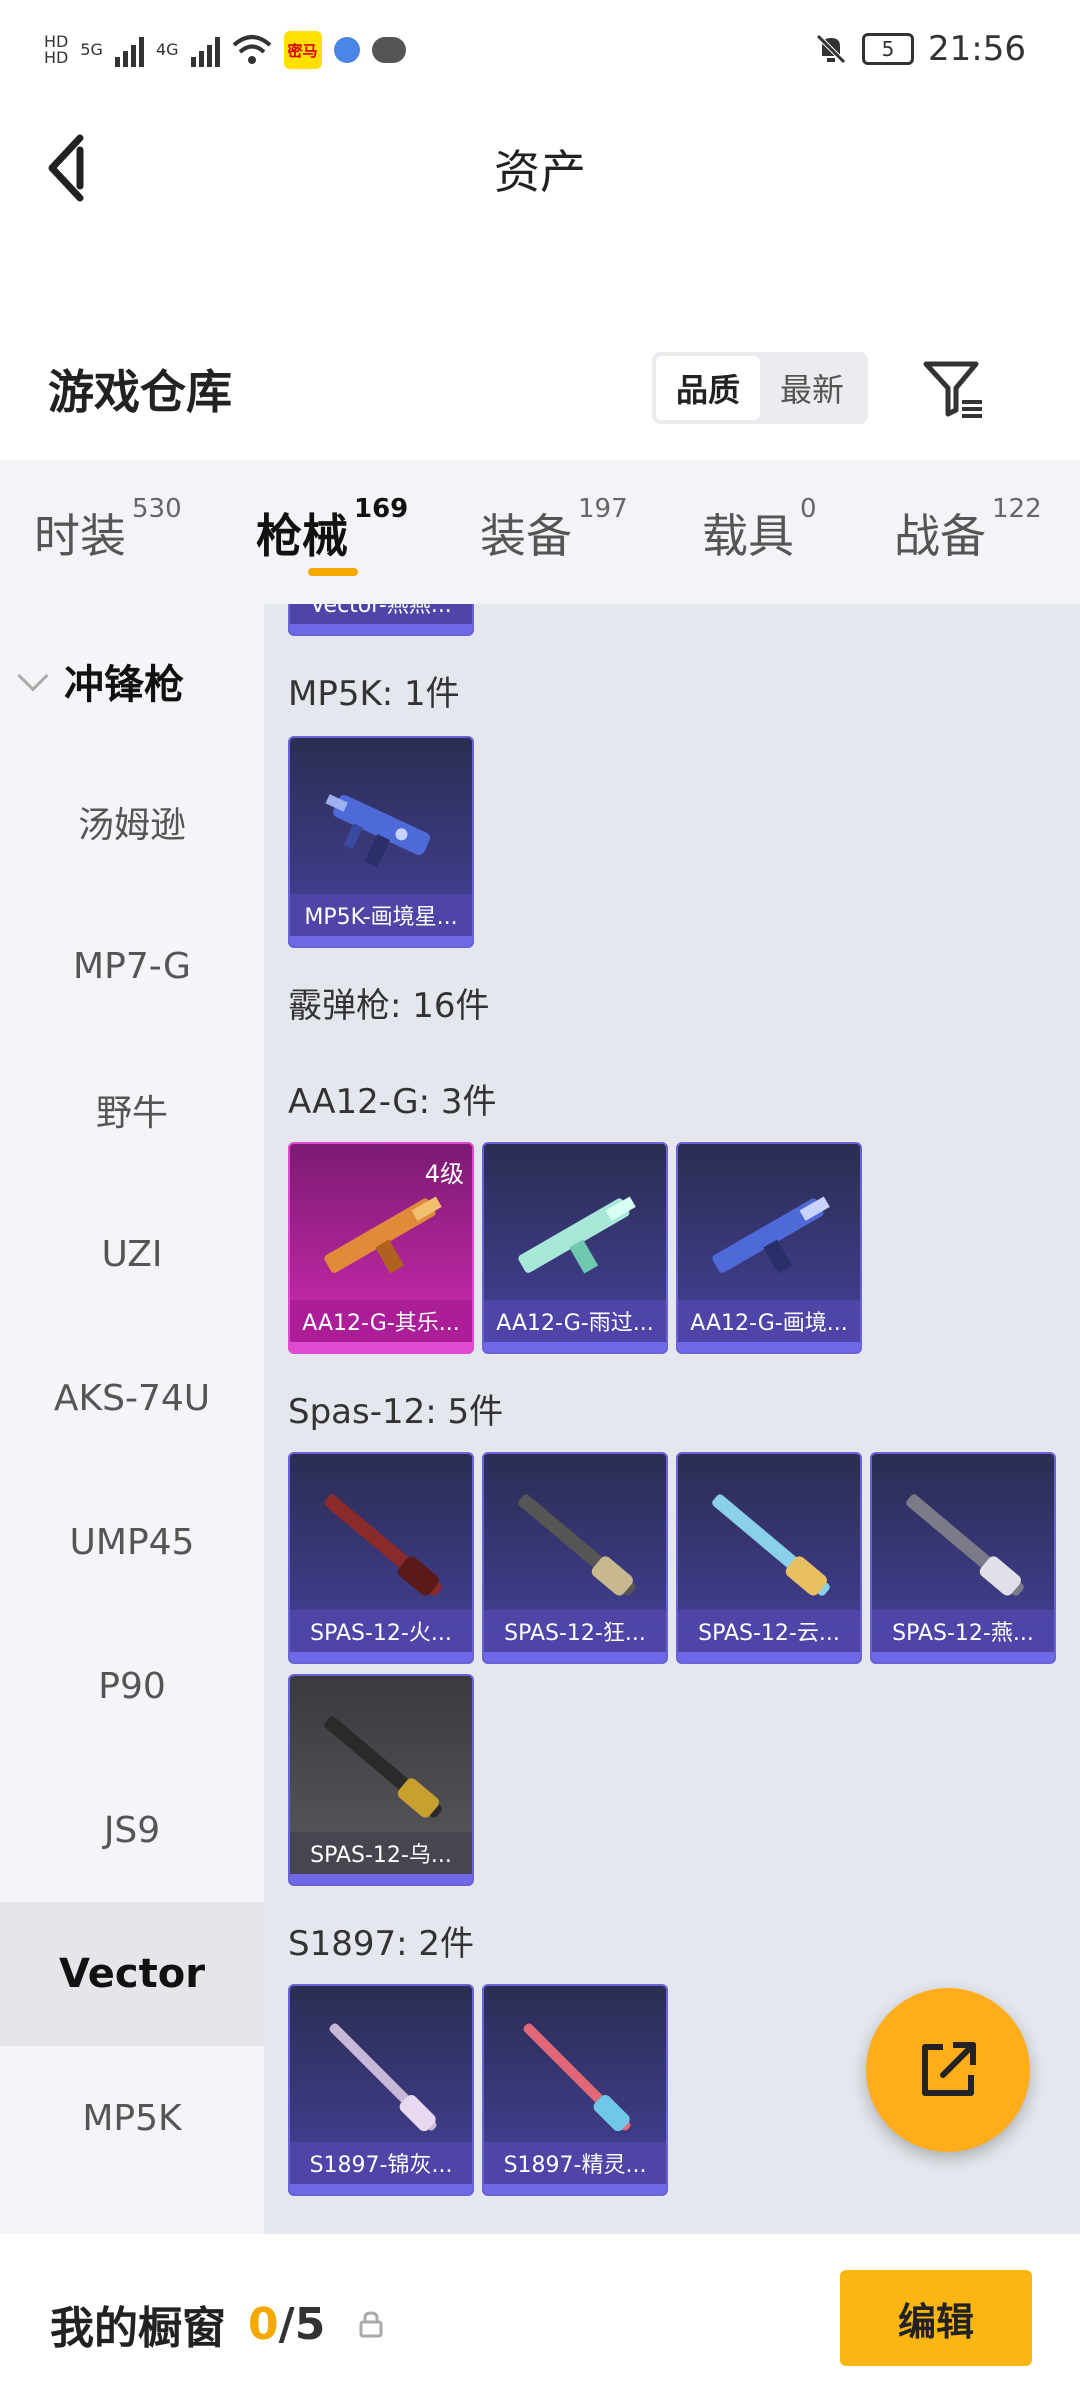  What do you see at coordinates (129, 50) in the screenshot?
I see `signal-icon` at bounding box center [129, 50].